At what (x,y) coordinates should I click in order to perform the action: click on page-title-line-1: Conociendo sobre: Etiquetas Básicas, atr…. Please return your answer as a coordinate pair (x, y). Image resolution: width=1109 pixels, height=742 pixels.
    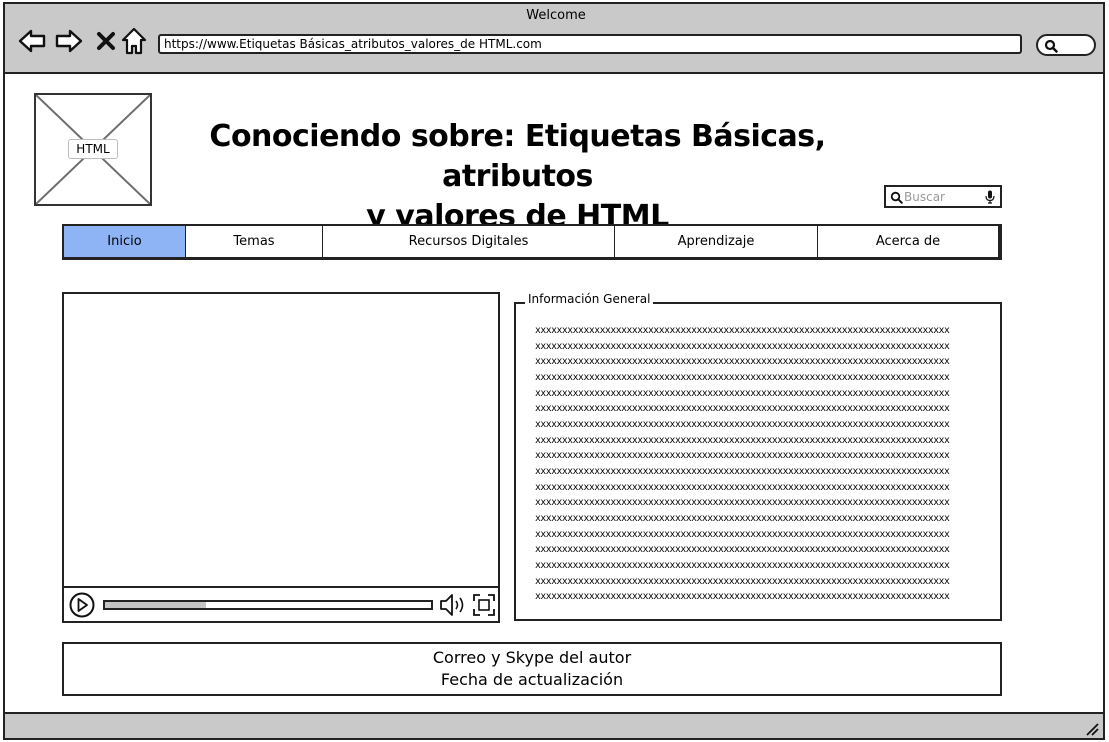
    Looking at the image, I should click on (517, 156).